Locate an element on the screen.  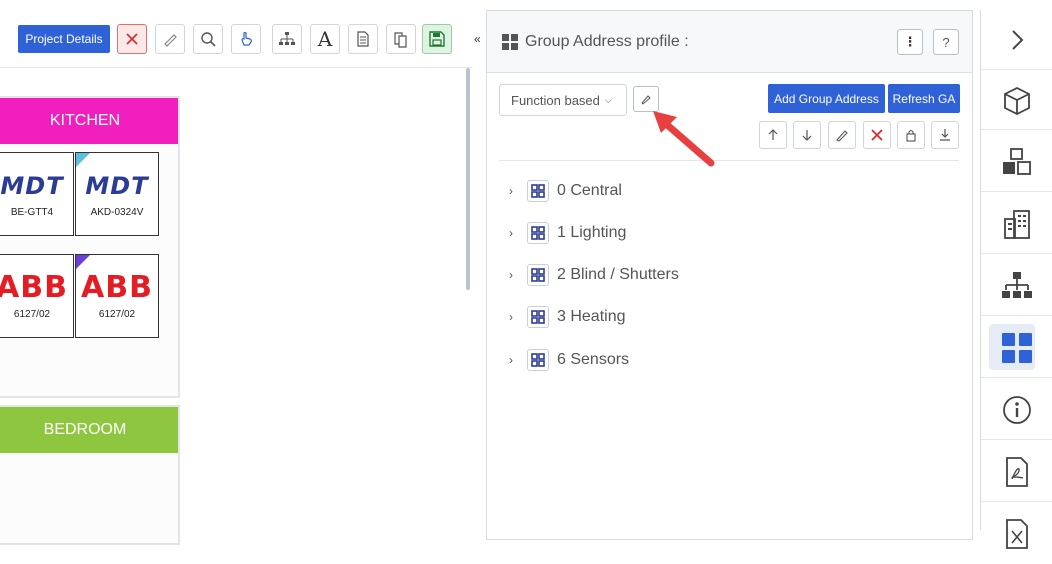
panel-title: Group Address profile : is located at coordinates (607, 41).